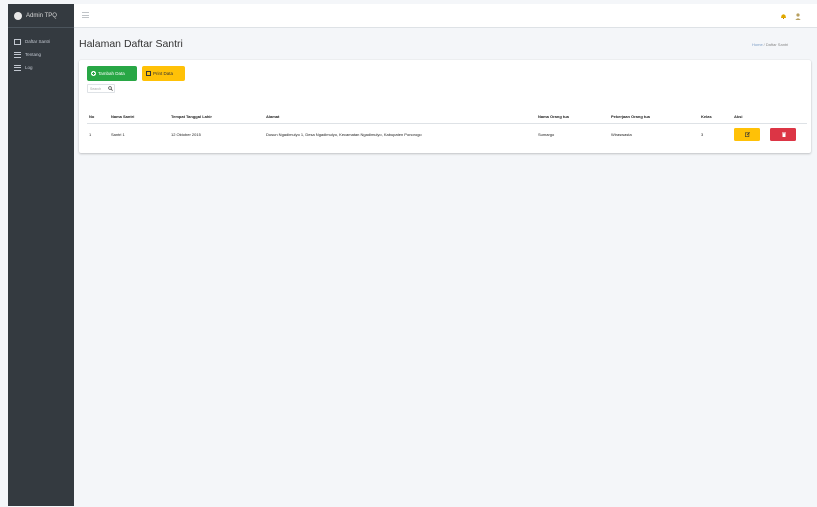  Describe the element at coordinates (715, 117) in the screenshot. I see `column-header-kelas: Kelas` at that location.